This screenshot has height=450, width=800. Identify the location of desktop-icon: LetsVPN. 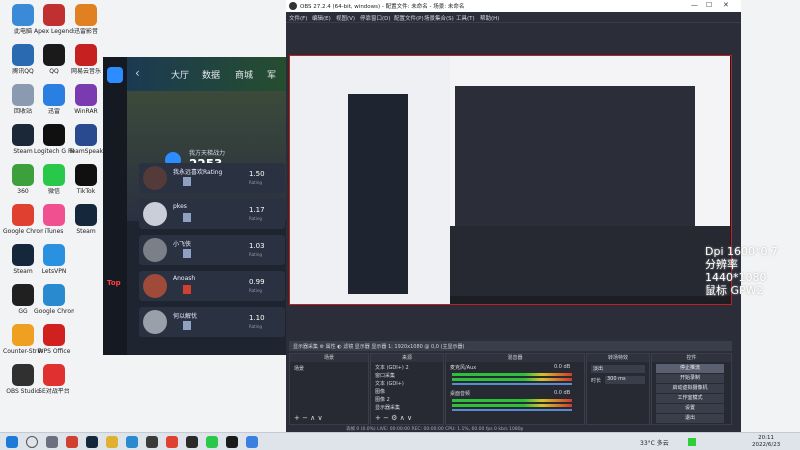
(54, 262).